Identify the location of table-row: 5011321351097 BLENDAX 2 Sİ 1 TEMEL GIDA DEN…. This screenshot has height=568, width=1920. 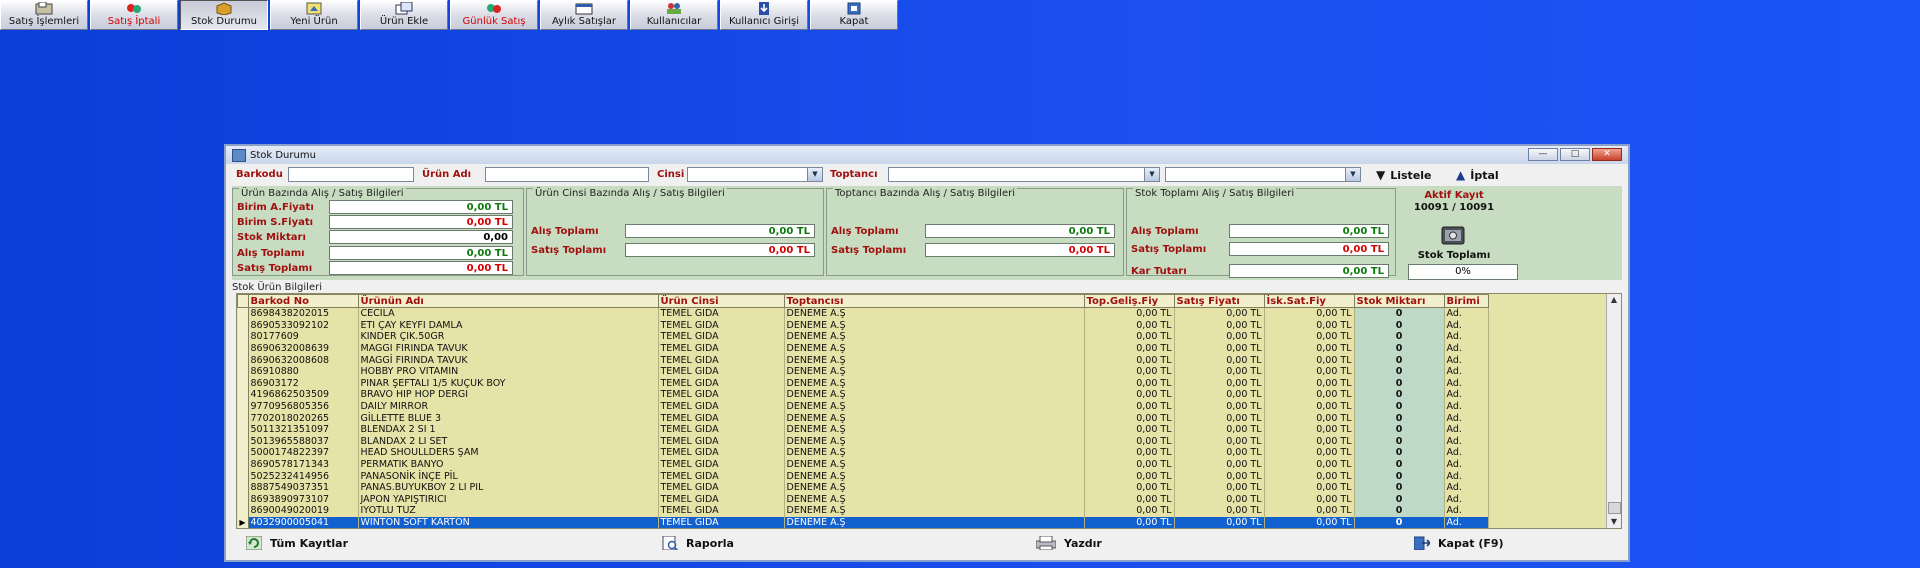
(863, 429).